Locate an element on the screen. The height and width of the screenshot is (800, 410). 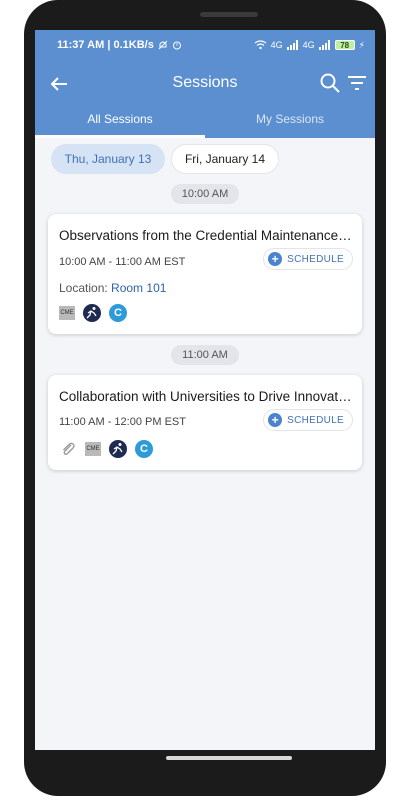
signal-icon is located at coordinates (292, 45).